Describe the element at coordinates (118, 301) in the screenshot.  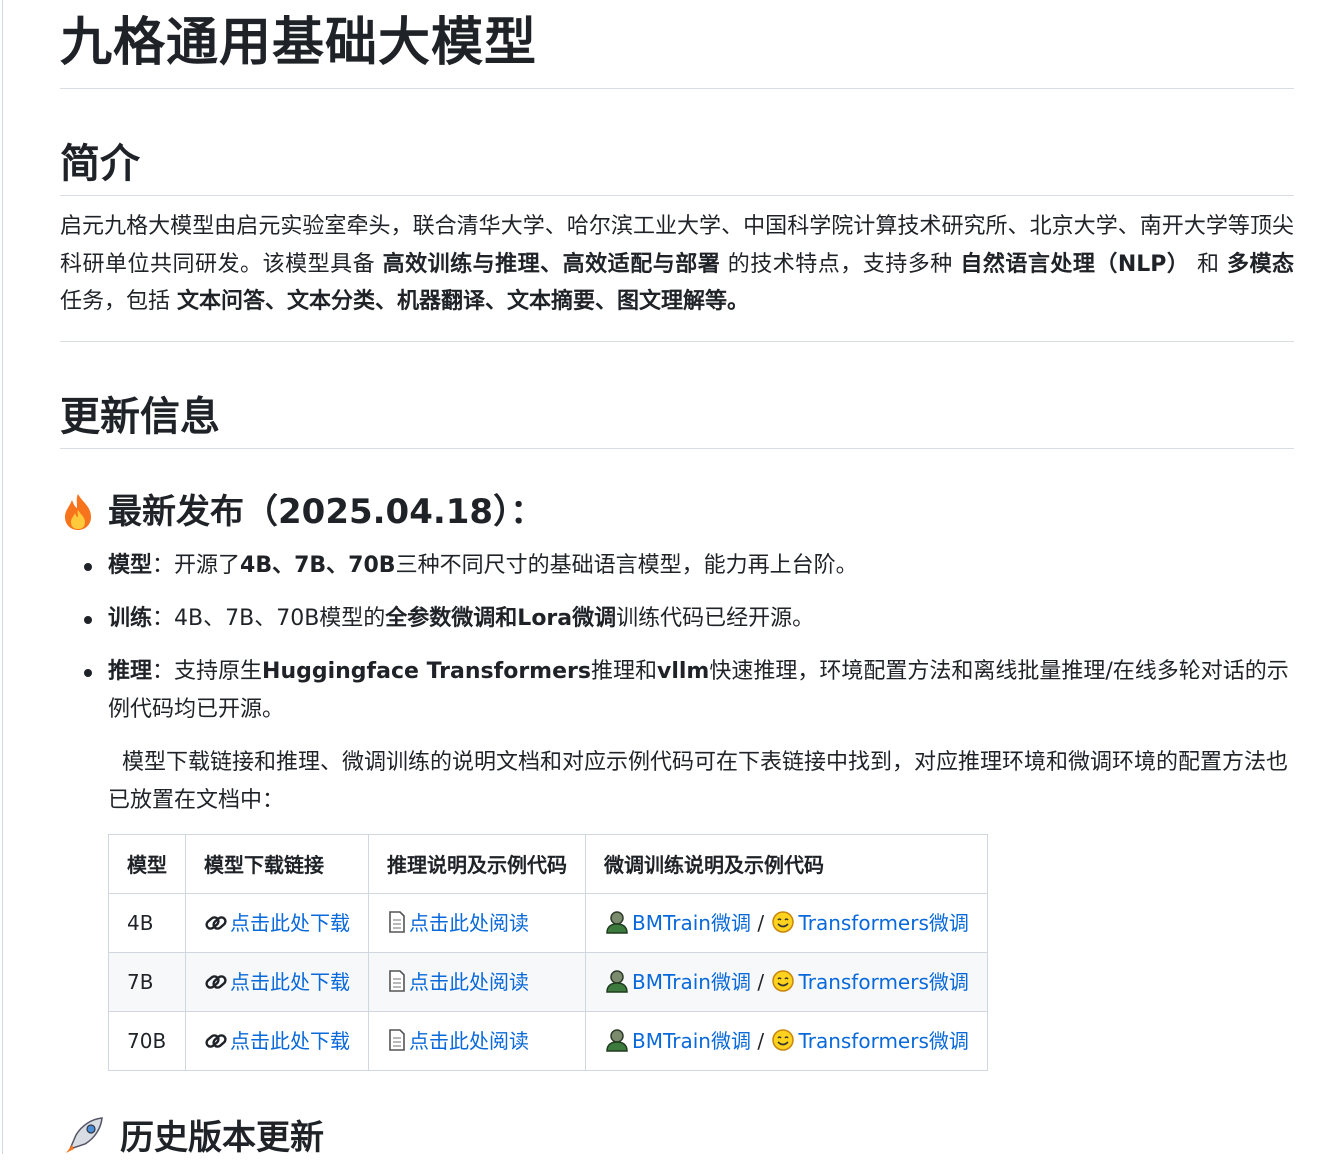
I see `intro-text: 任务，包括` at that location.